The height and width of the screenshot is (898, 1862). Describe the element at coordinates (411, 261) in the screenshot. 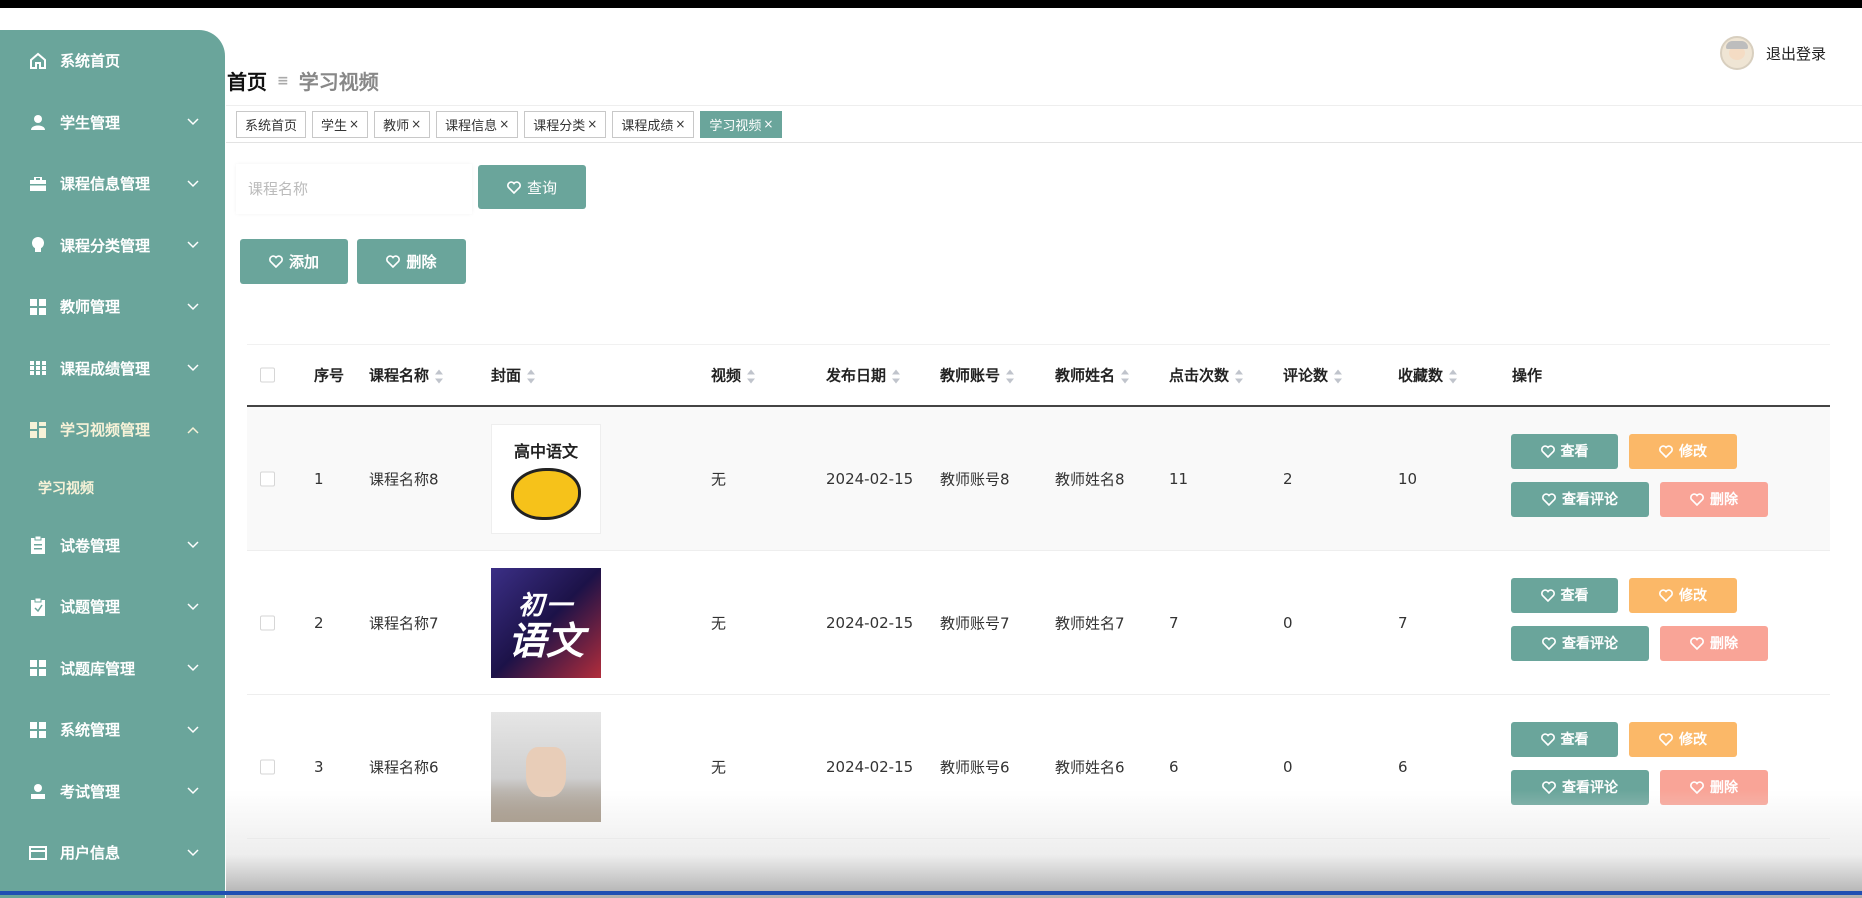

I see `batch-delete-button: 删除` at that location.